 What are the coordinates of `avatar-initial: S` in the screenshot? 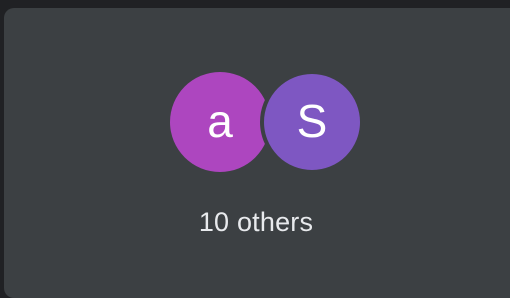 It's located at (312, 121).